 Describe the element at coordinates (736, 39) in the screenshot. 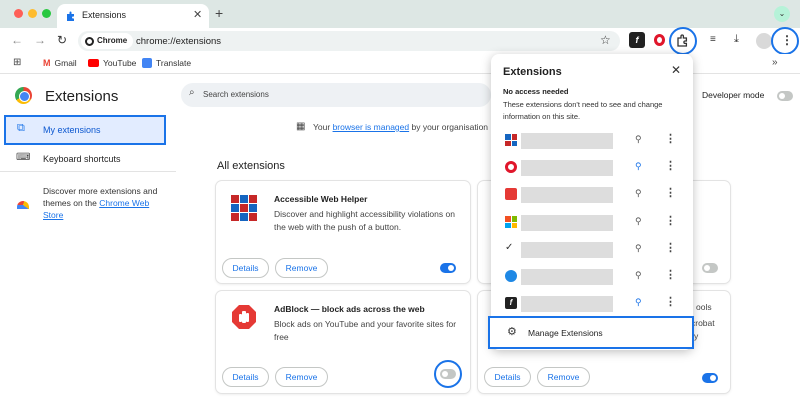

I see `download-icon: ⤓` at that location.